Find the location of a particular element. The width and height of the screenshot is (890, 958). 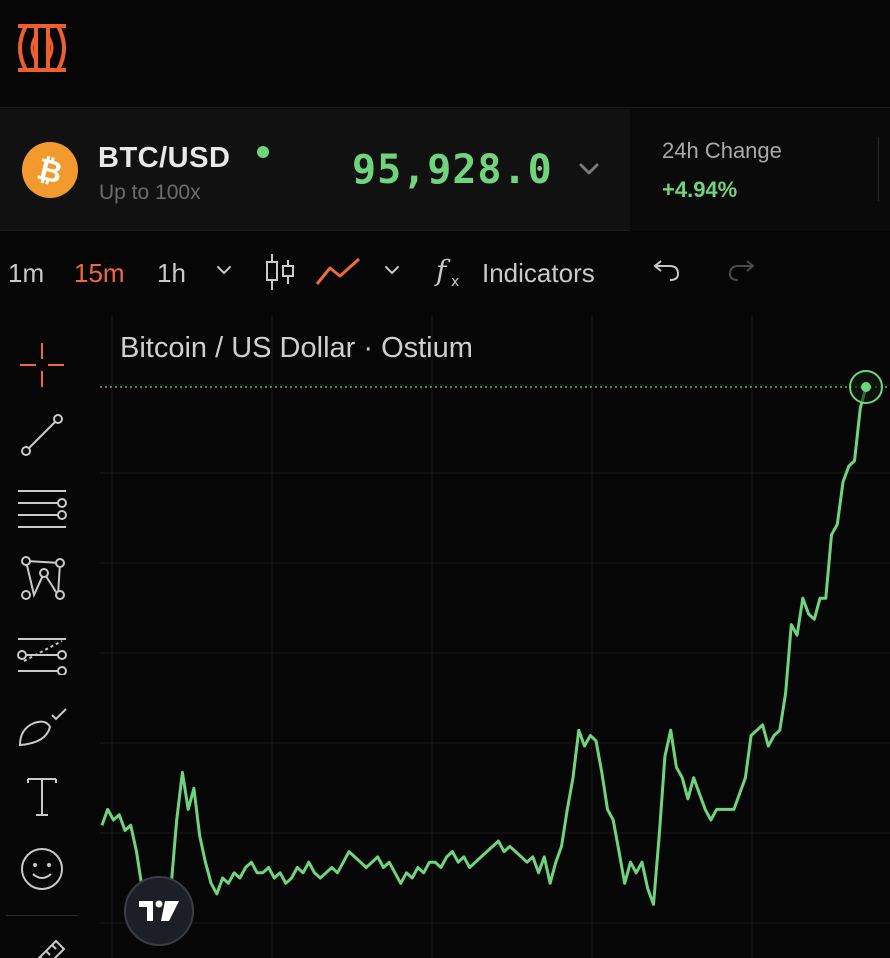

current-price: 95,928.0 is located at coordinates (452, 170).